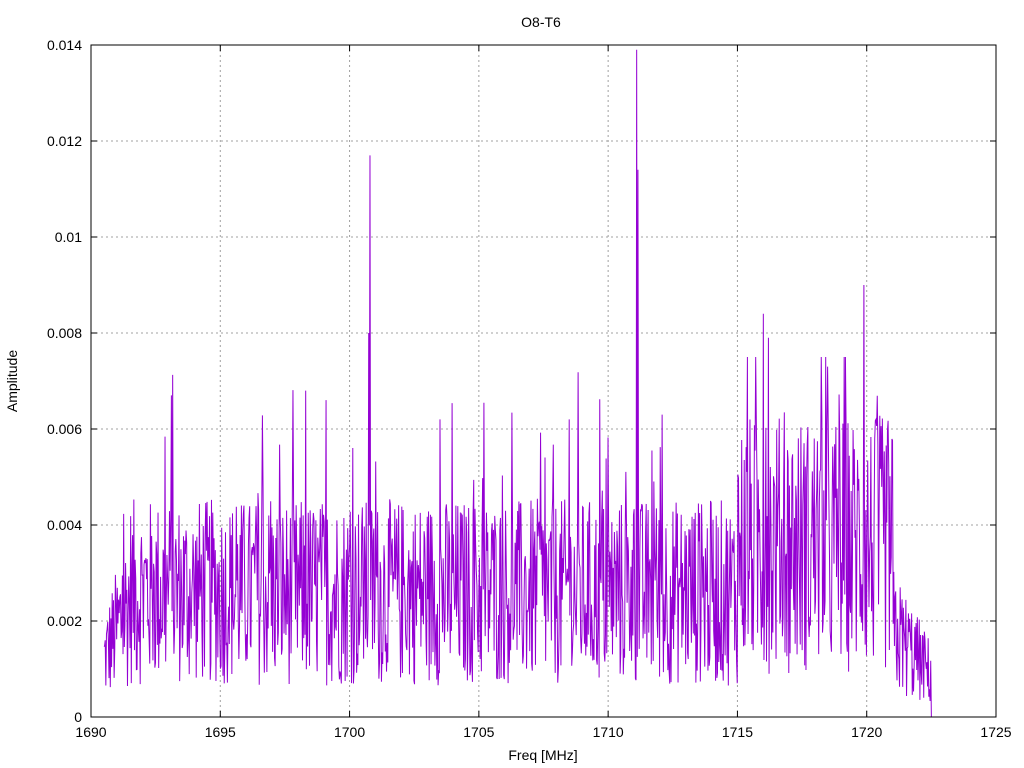 The height and width of the screenshot is (768, 1024). Describe the element at coordinates (478, 732) in the screenshot. I see `x-tick-label: 1705` at that location.